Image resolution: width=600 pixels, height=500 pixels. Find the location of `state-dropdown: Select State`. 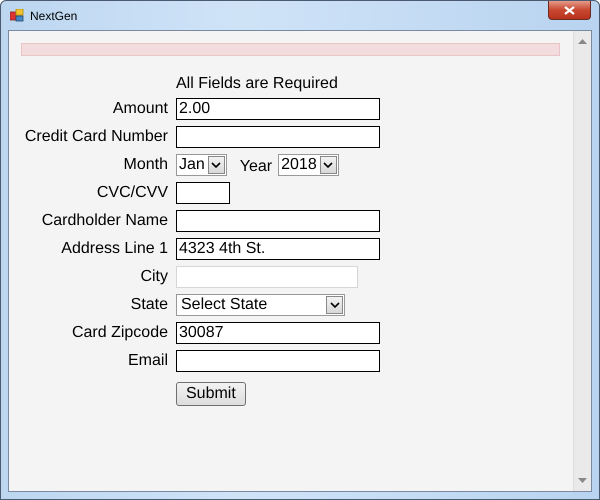

state-dropdown: Select State is located at coordinates (260, 305).